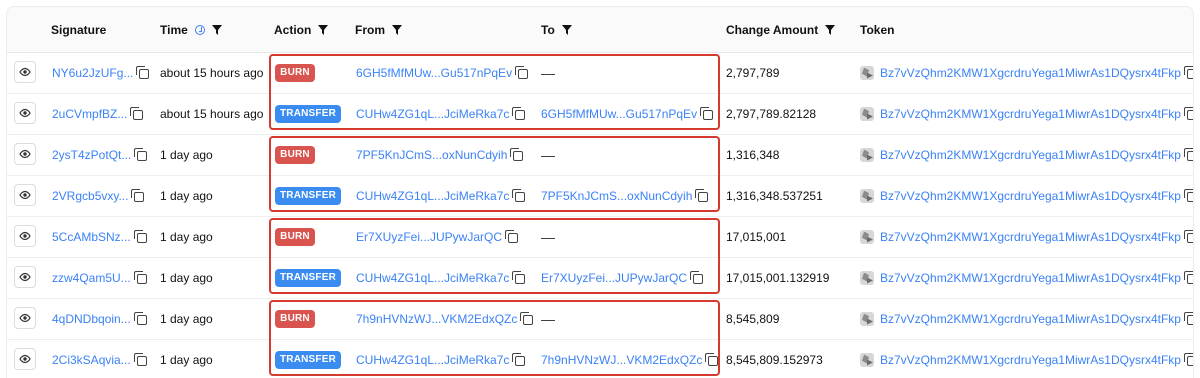 The width and height of the screenshot is (1200, 378). I want to click on to-link: 6GH5fMfMUw...Gu517nPqEv, so click(619, 114).